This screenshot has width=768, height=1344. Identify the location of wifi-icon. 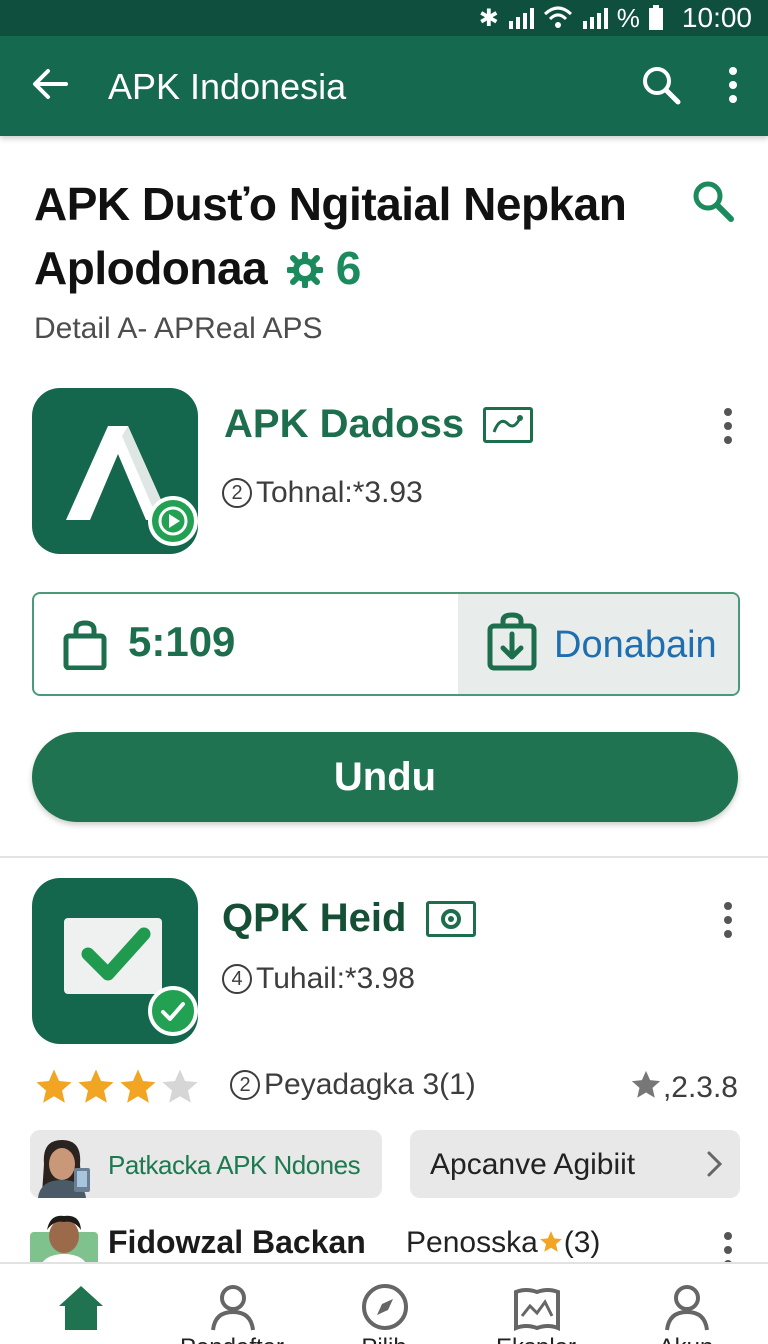
(557, 17).